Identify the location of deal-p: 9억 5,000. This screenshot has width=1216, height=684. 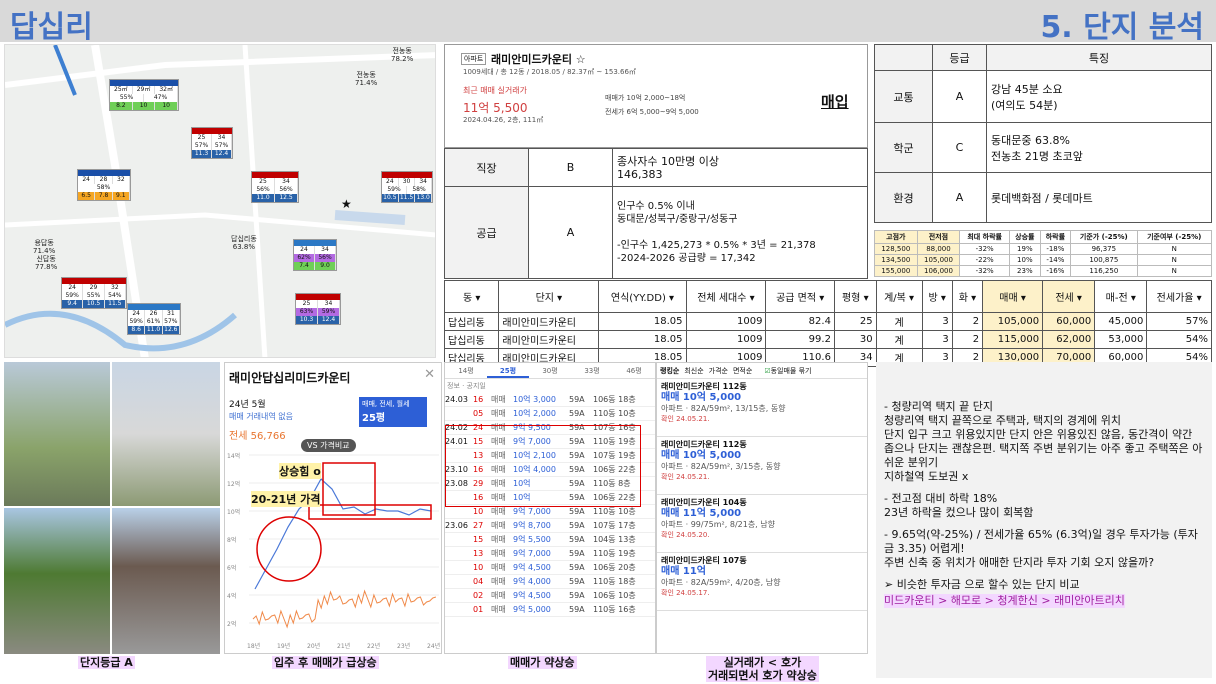
(532, 609).